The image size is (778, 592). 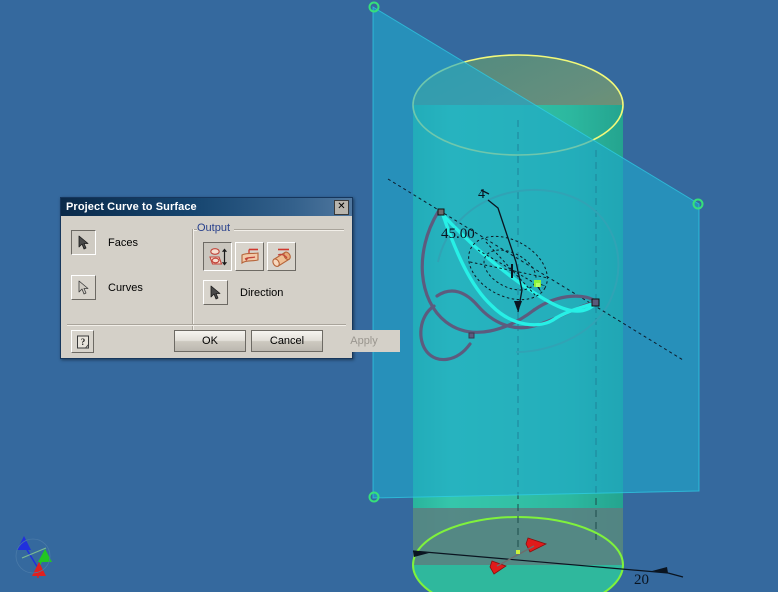 I want to click on faces-select-button, so click(x=83, y=242).